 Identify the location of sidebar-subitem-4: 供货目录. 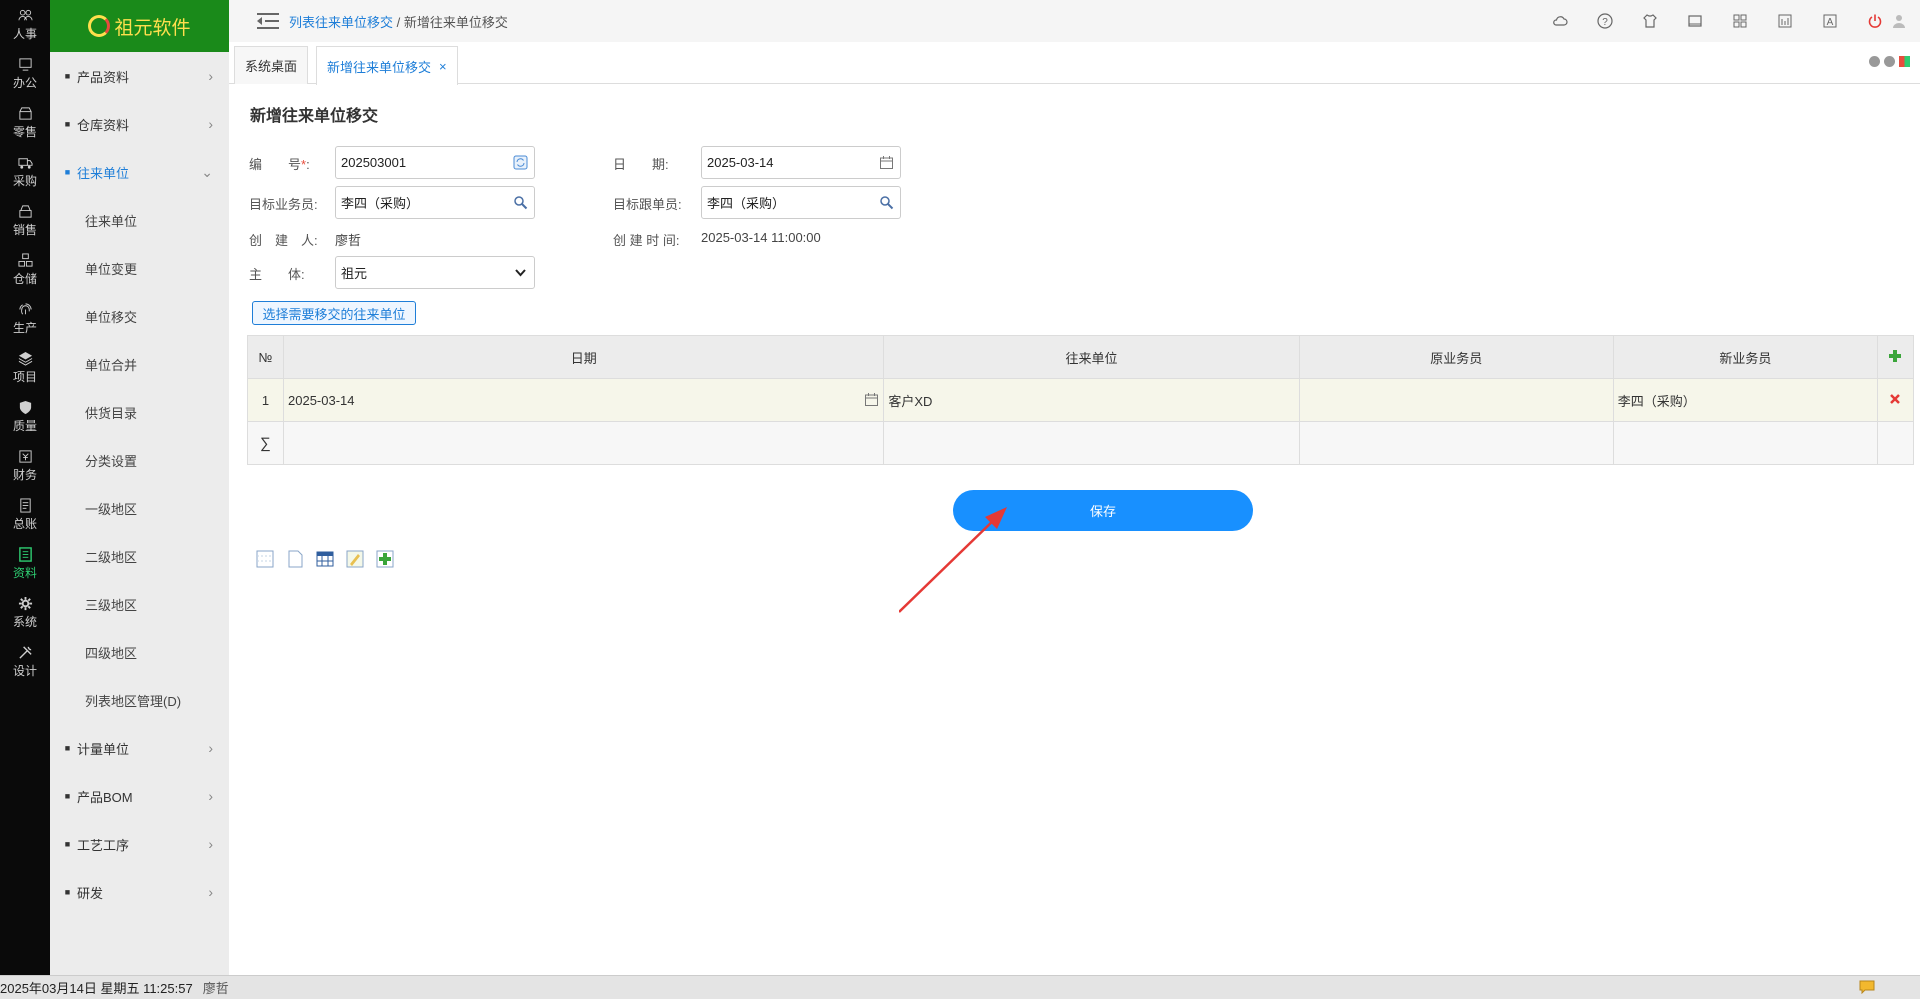
(139, 412).